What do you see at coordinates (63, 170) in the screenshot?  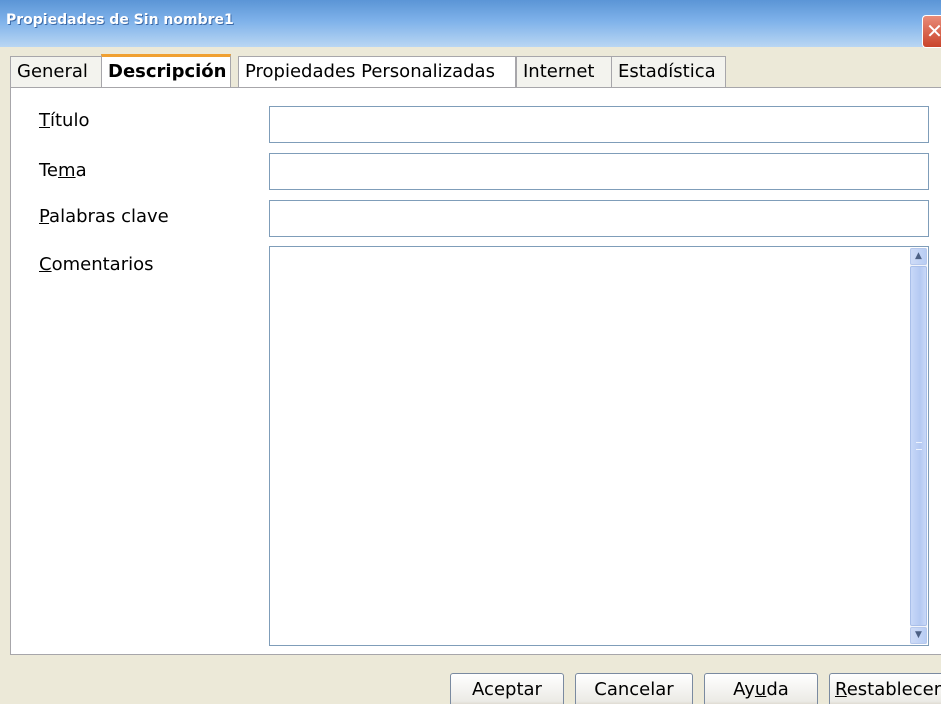 I see `tema-label: Tema` at bounding box center [63, 170].